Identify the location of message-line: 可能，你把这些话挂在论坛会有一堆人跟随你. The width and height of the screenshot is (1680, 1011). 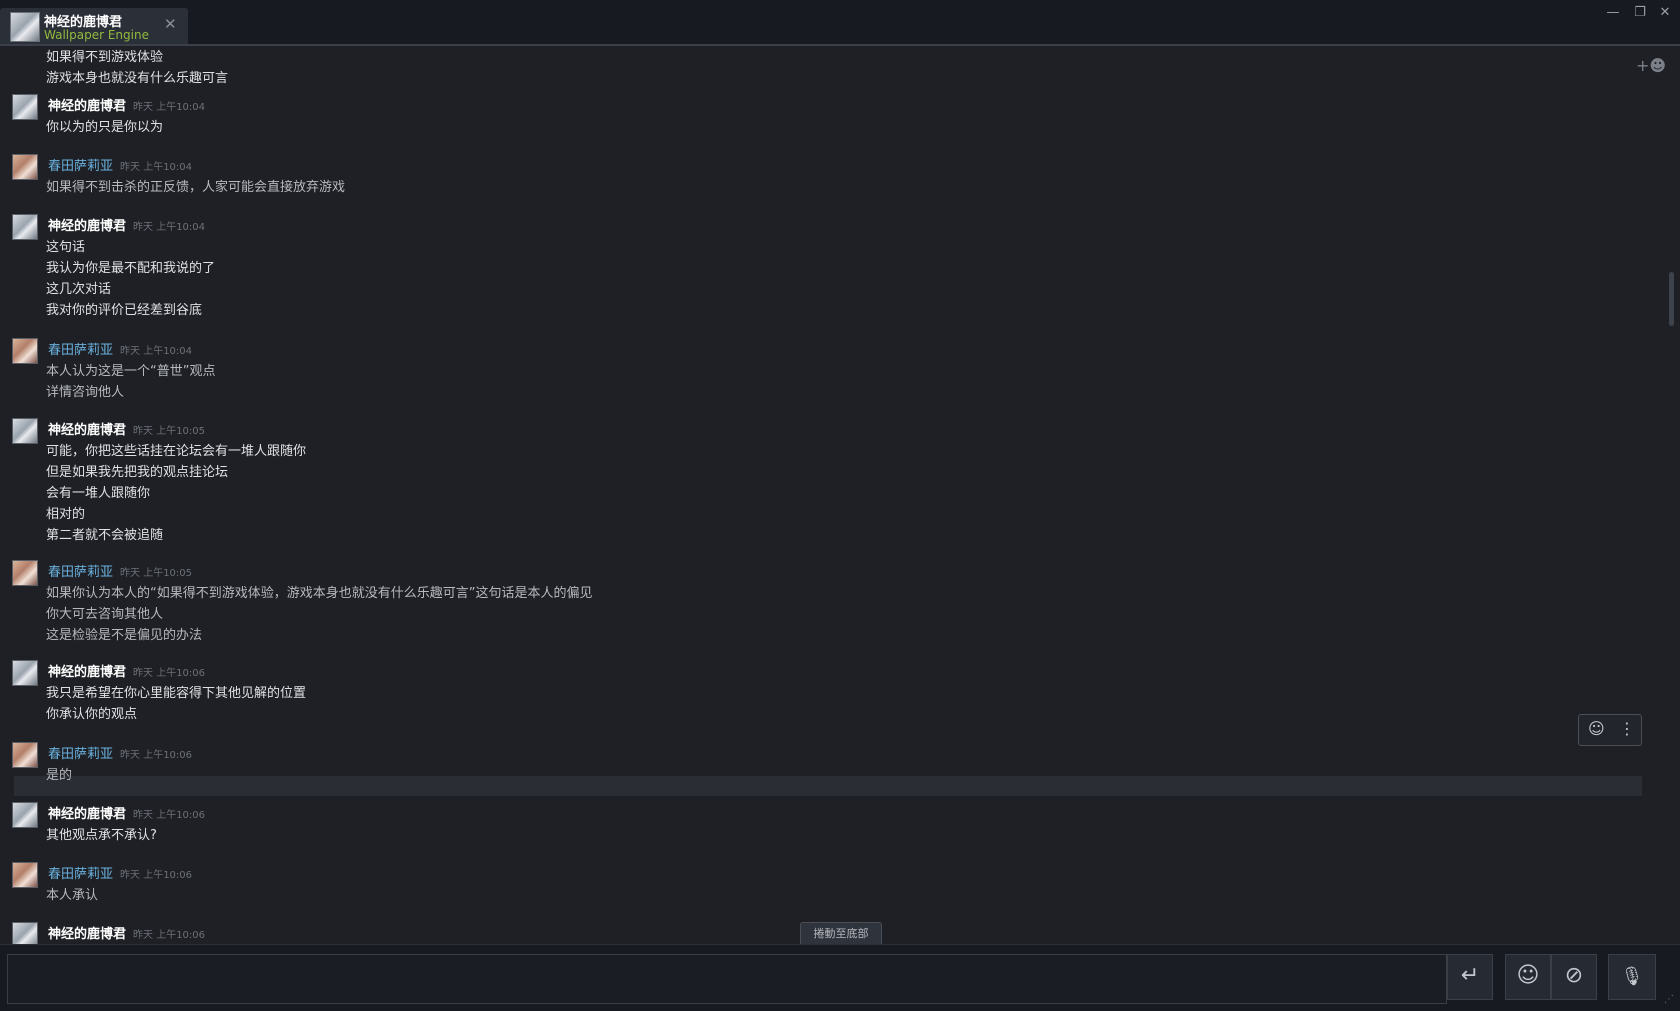
(176, 451).